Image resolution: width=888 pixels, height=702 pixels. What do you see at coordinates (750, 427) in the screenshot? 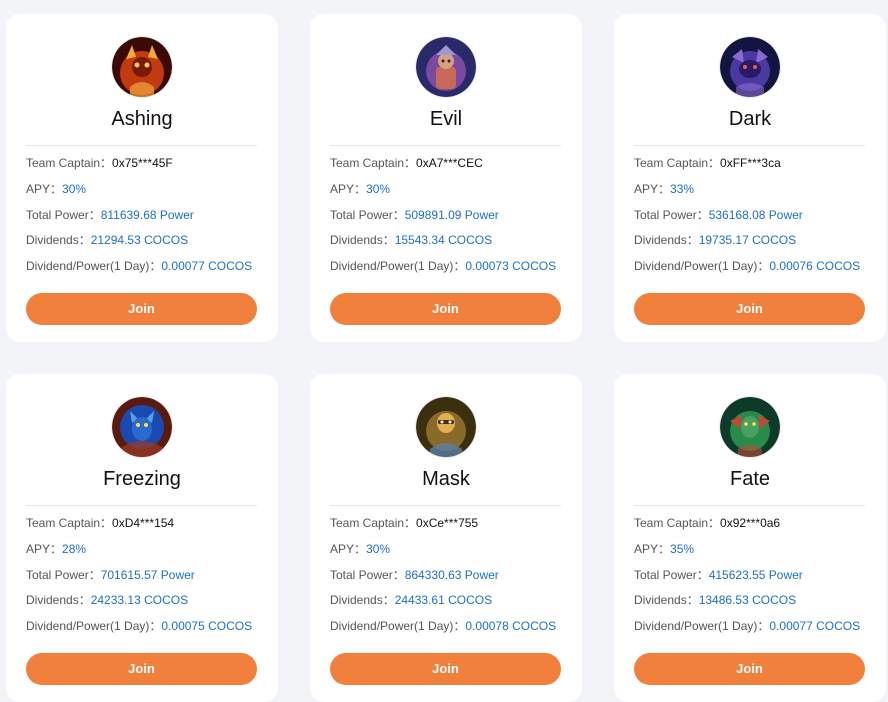
I see `green-dragon-icon` at bounding box center [750, 427].